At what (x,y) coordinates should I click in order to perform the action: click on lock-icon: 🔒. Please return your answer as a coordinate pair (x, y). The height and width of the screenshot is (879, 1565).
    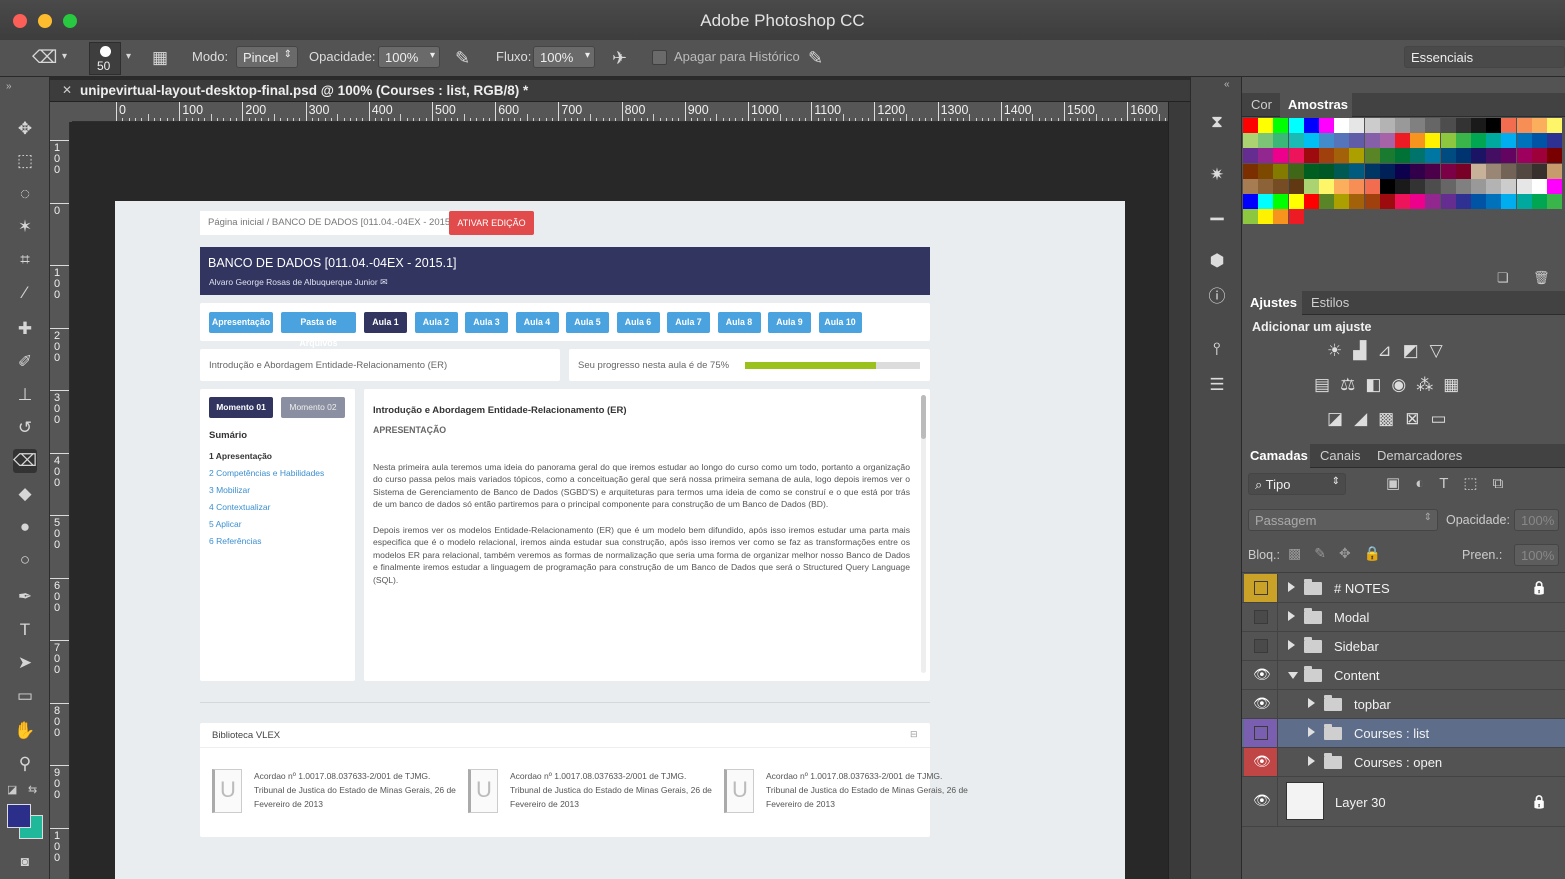
    Looking at the image, I should click on (1539, 802).